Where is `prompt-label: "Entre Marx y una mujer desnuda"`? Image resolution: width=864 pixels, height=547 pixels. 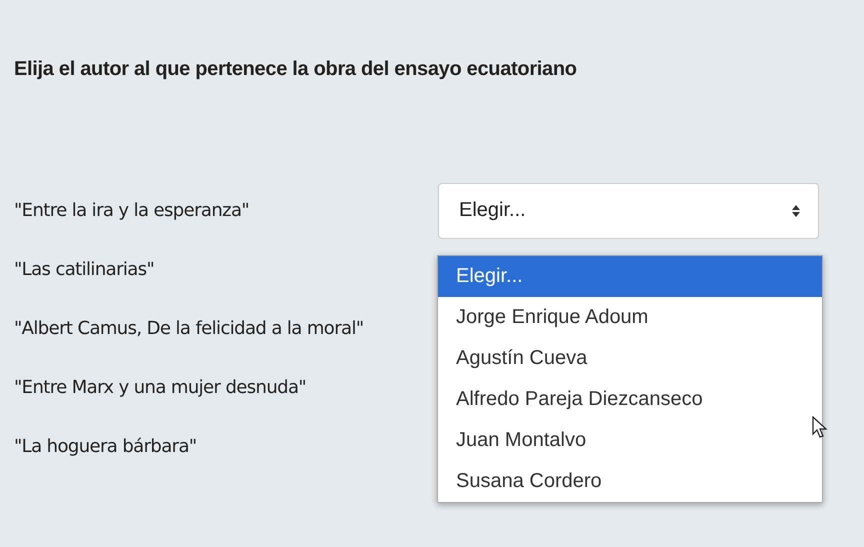 prompt-label: "Entre Marx y una mujer desnuda" is located at coordinates (160, 387).